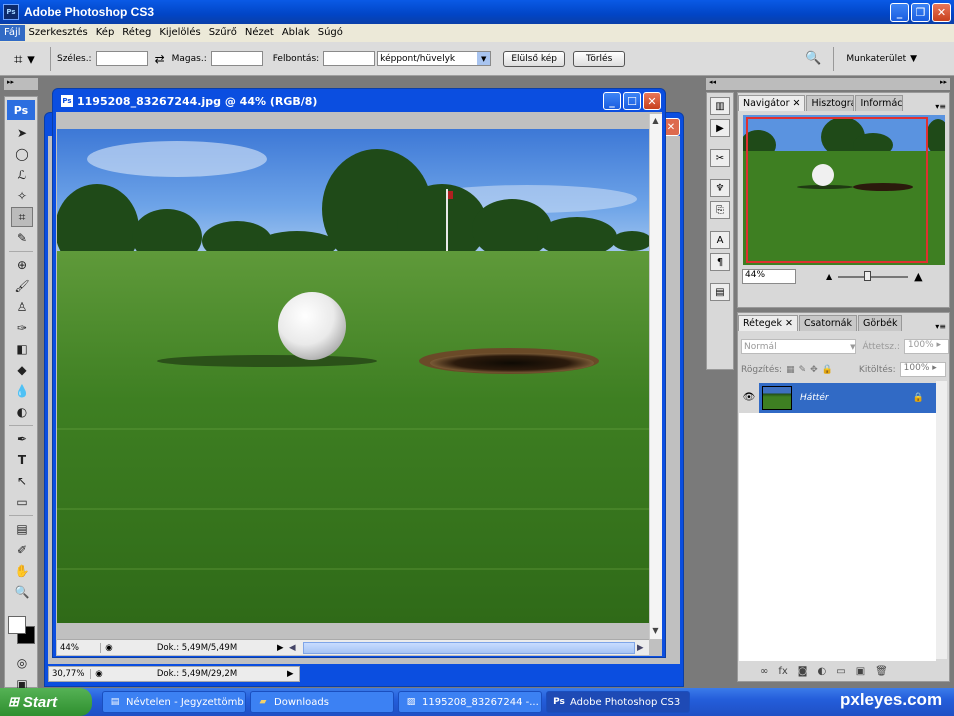 This screenshot has height=716, width=954. What do you see at coordinates (918, 276) in the screenshot?
I see `zoom-in-icon: ▲` at bounding box center [918, 276].